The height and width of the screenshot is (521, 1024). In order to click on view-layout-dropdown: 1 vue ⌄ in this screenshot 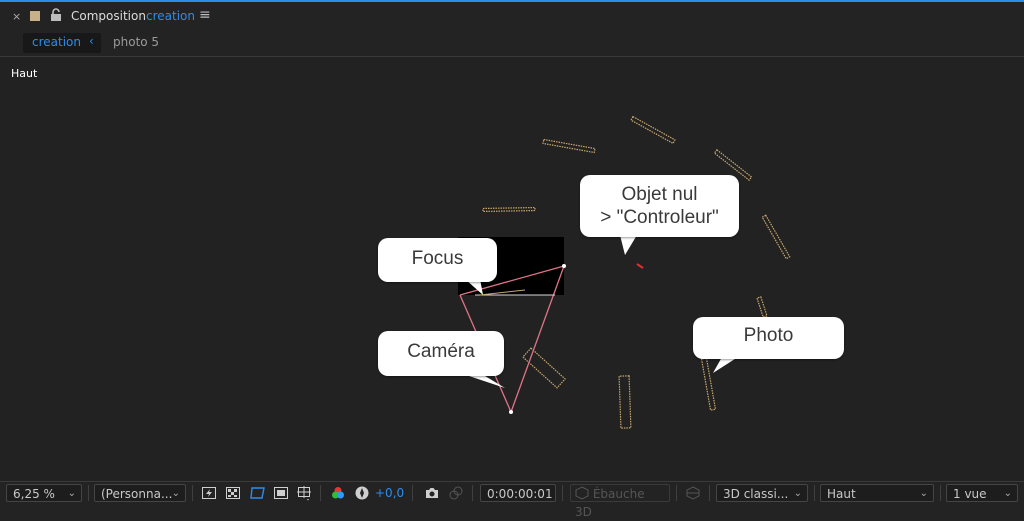, I will do `click(982, 493)`.